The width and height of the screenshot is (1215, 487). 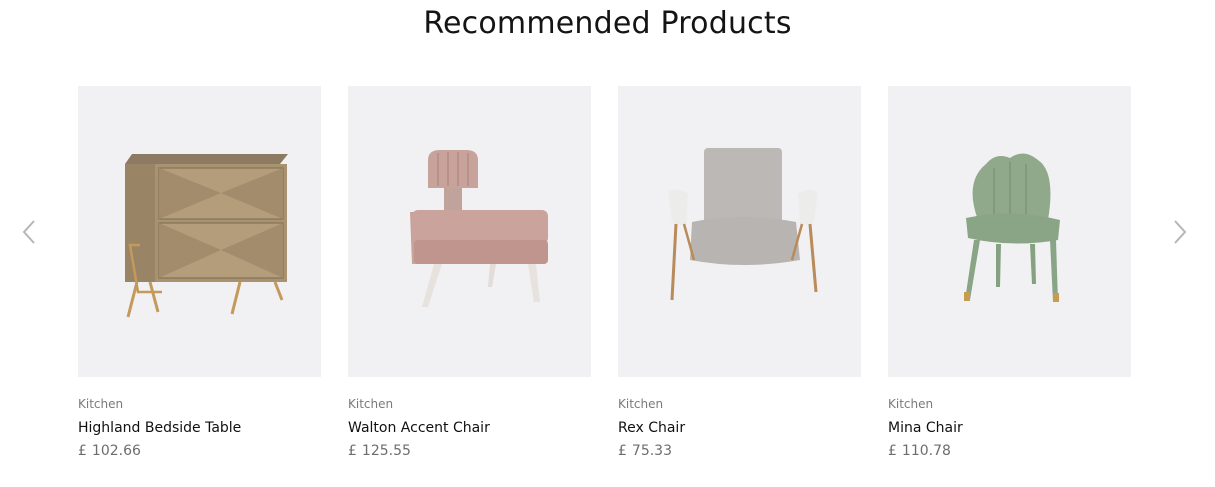 I want to click on product-price: £125.55, so click(x=379, y=451).